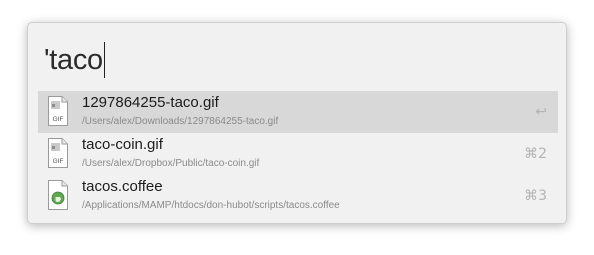  What do you see at coordinates (150, 102) in the screenshot?
I see `result-title: 1297864255-taco.gif` at bounding box center [150, 102].